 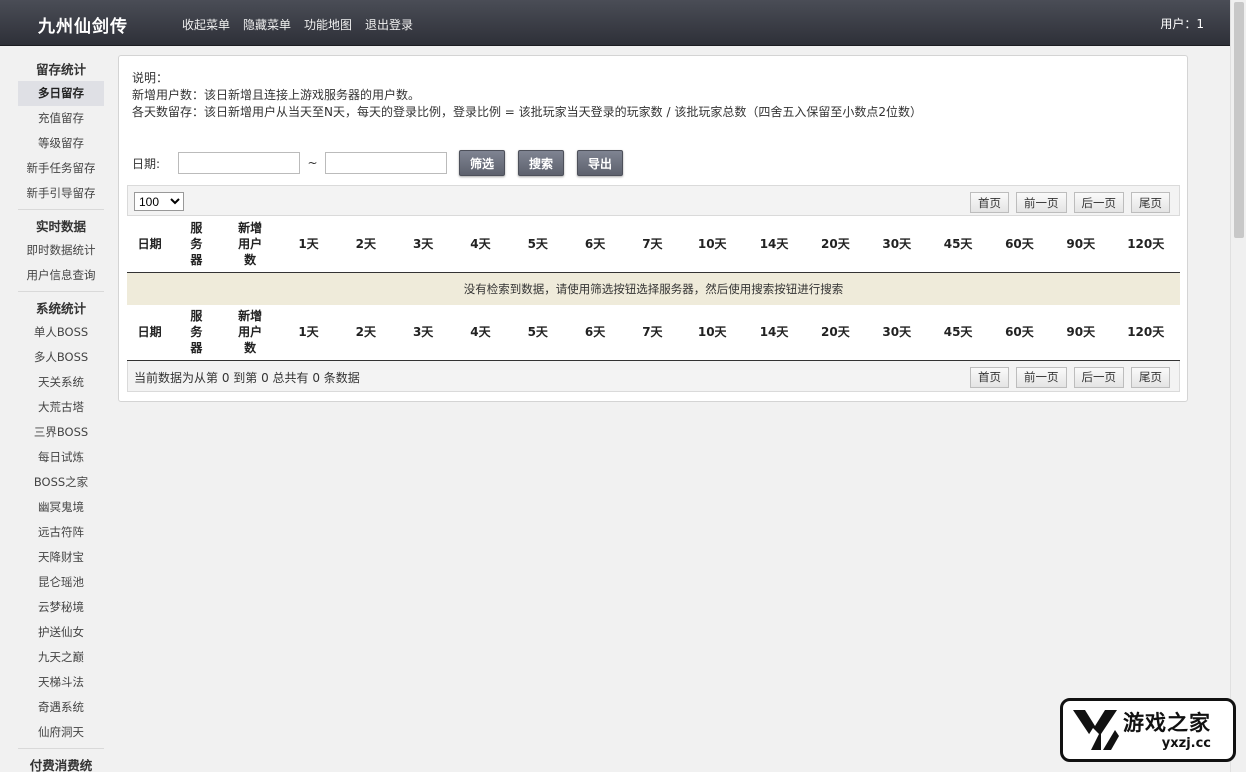 I want to click on column-header: 2天, so click(x=365, y=244).